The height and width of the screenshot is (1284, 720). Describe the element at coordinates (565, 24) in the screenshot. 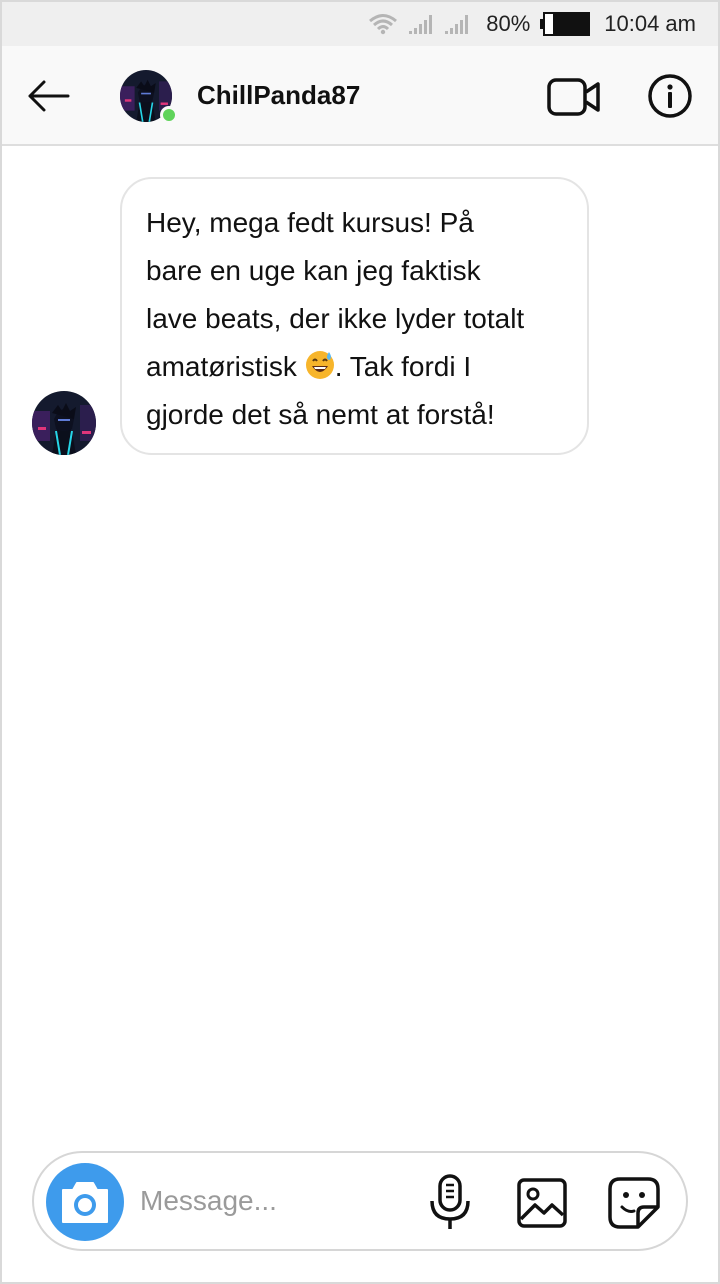

I see `battery-icon` at that location.